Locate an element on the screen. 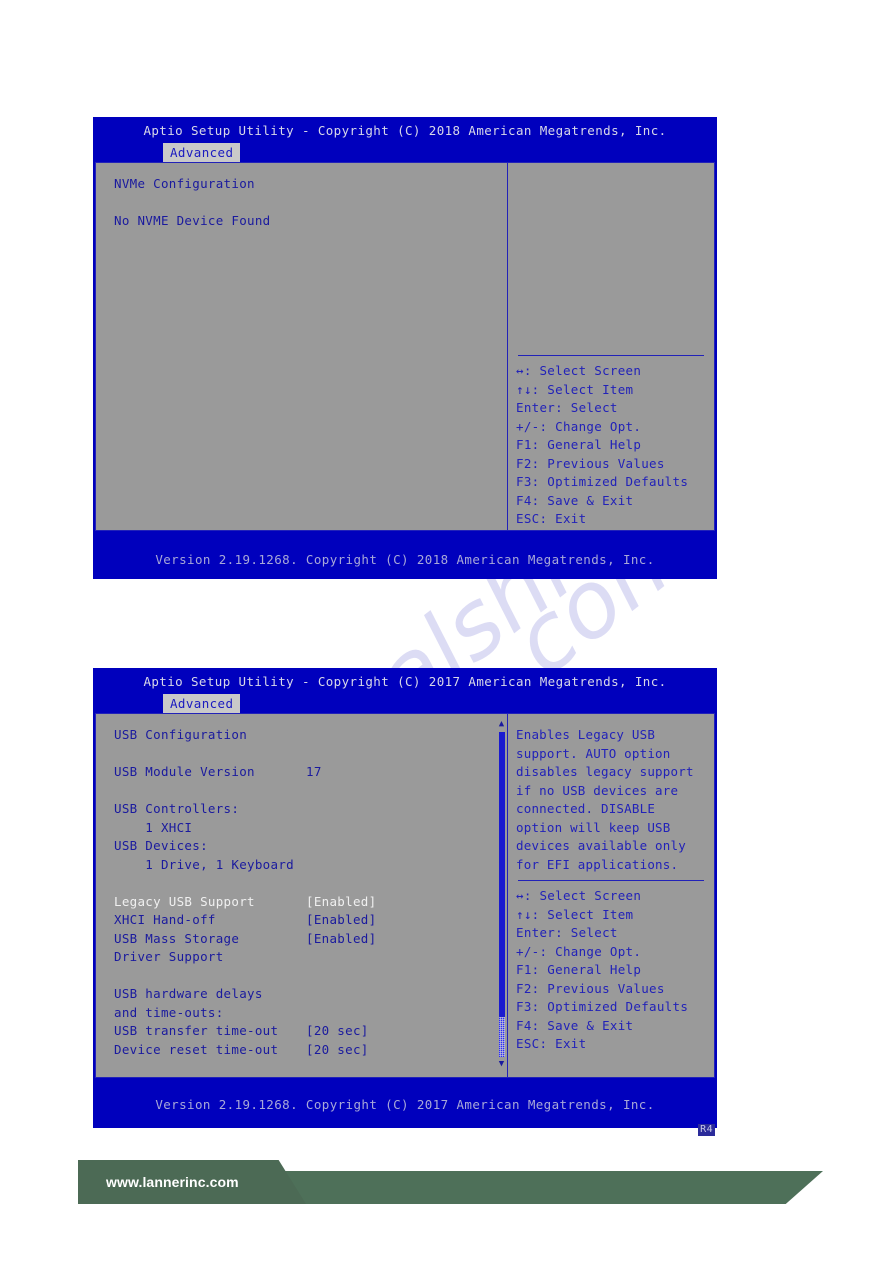 This screenshot has height=1263, width=893. value-usb-devices: 1 Drive, 1 Keyboard is located at coordinates (204, 864).